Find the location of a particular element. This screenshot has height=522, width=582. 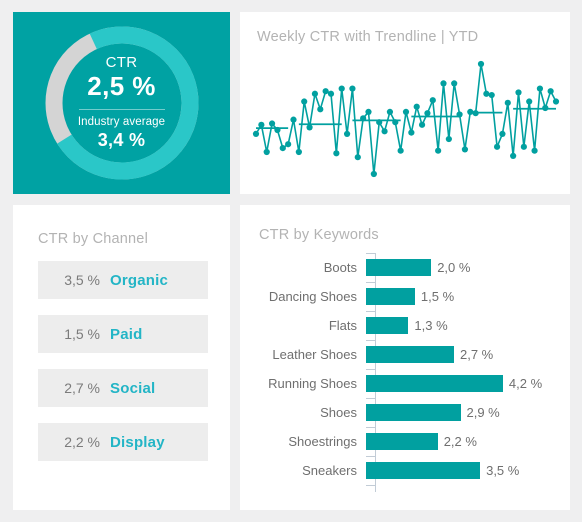

ctr-by-channel-title: CTR by Channel is located at coordinates (93, 239).